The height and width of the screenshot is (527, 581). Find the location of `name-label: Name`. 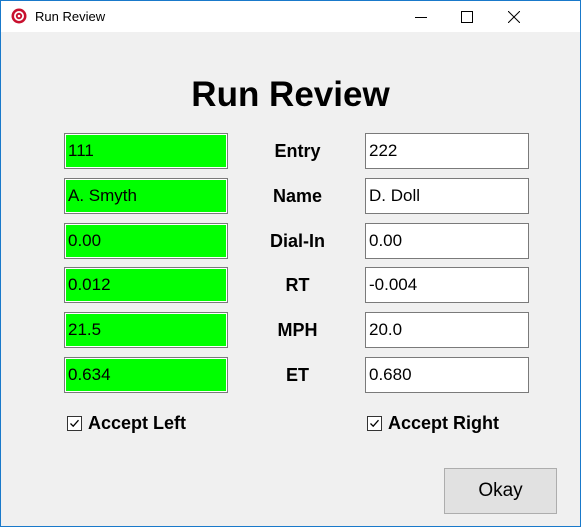

name-label: Name is located at coordinates (297, 196).